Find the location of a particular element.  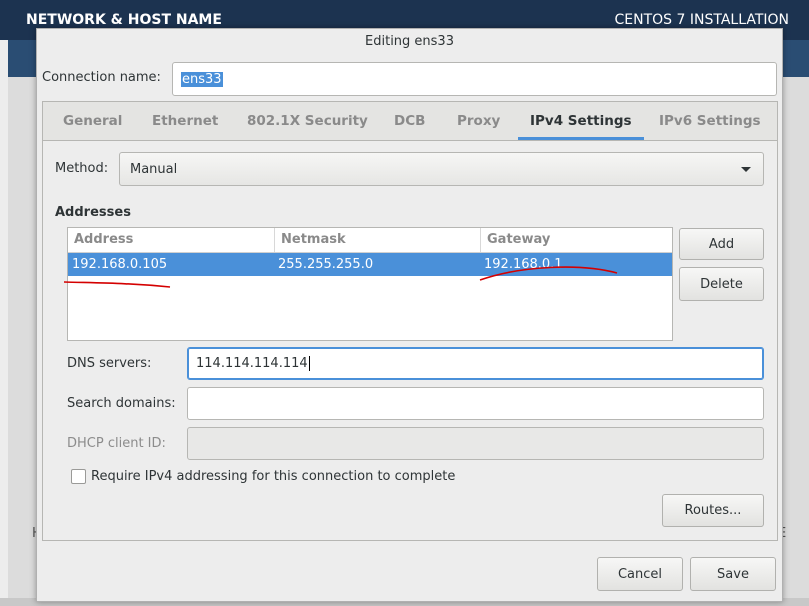

tab-ipv4-settings: IPv4 Settings is located at coordinates (581, 121).